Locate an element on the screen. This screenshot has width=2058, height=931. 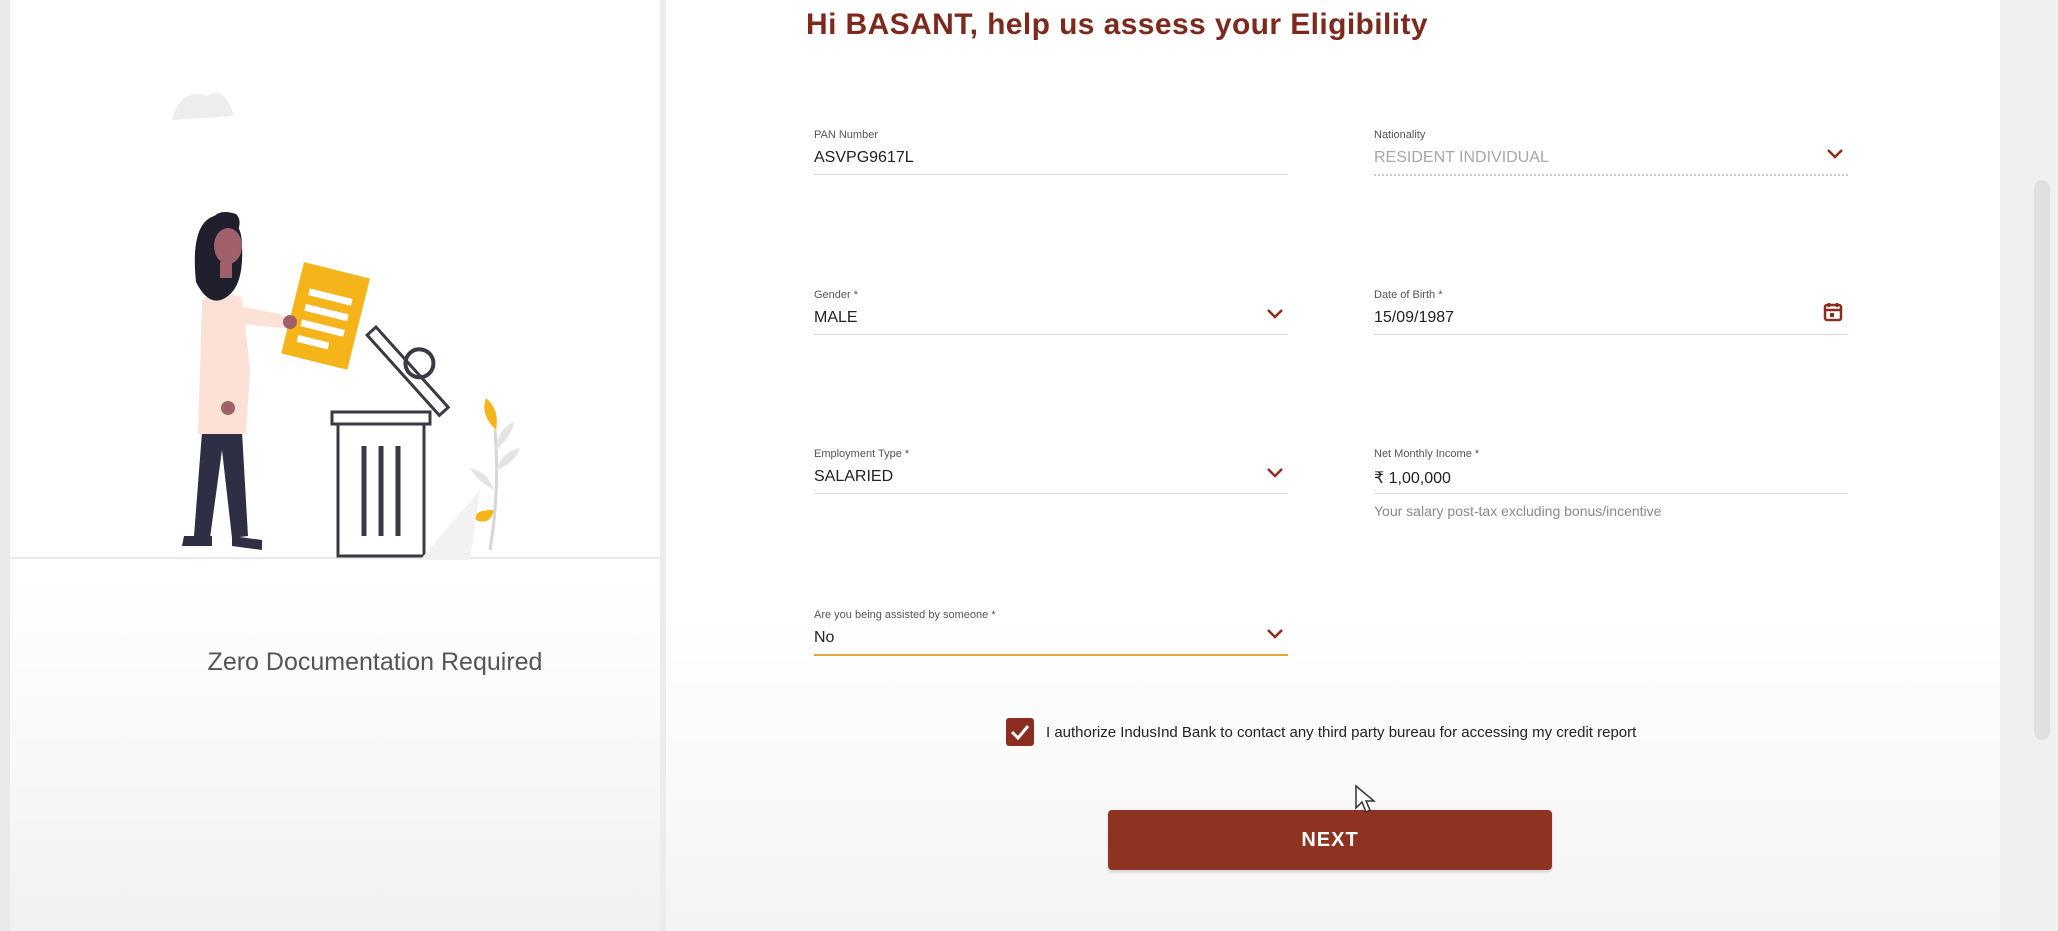
check-icon is located at coordinates (1020, 733).